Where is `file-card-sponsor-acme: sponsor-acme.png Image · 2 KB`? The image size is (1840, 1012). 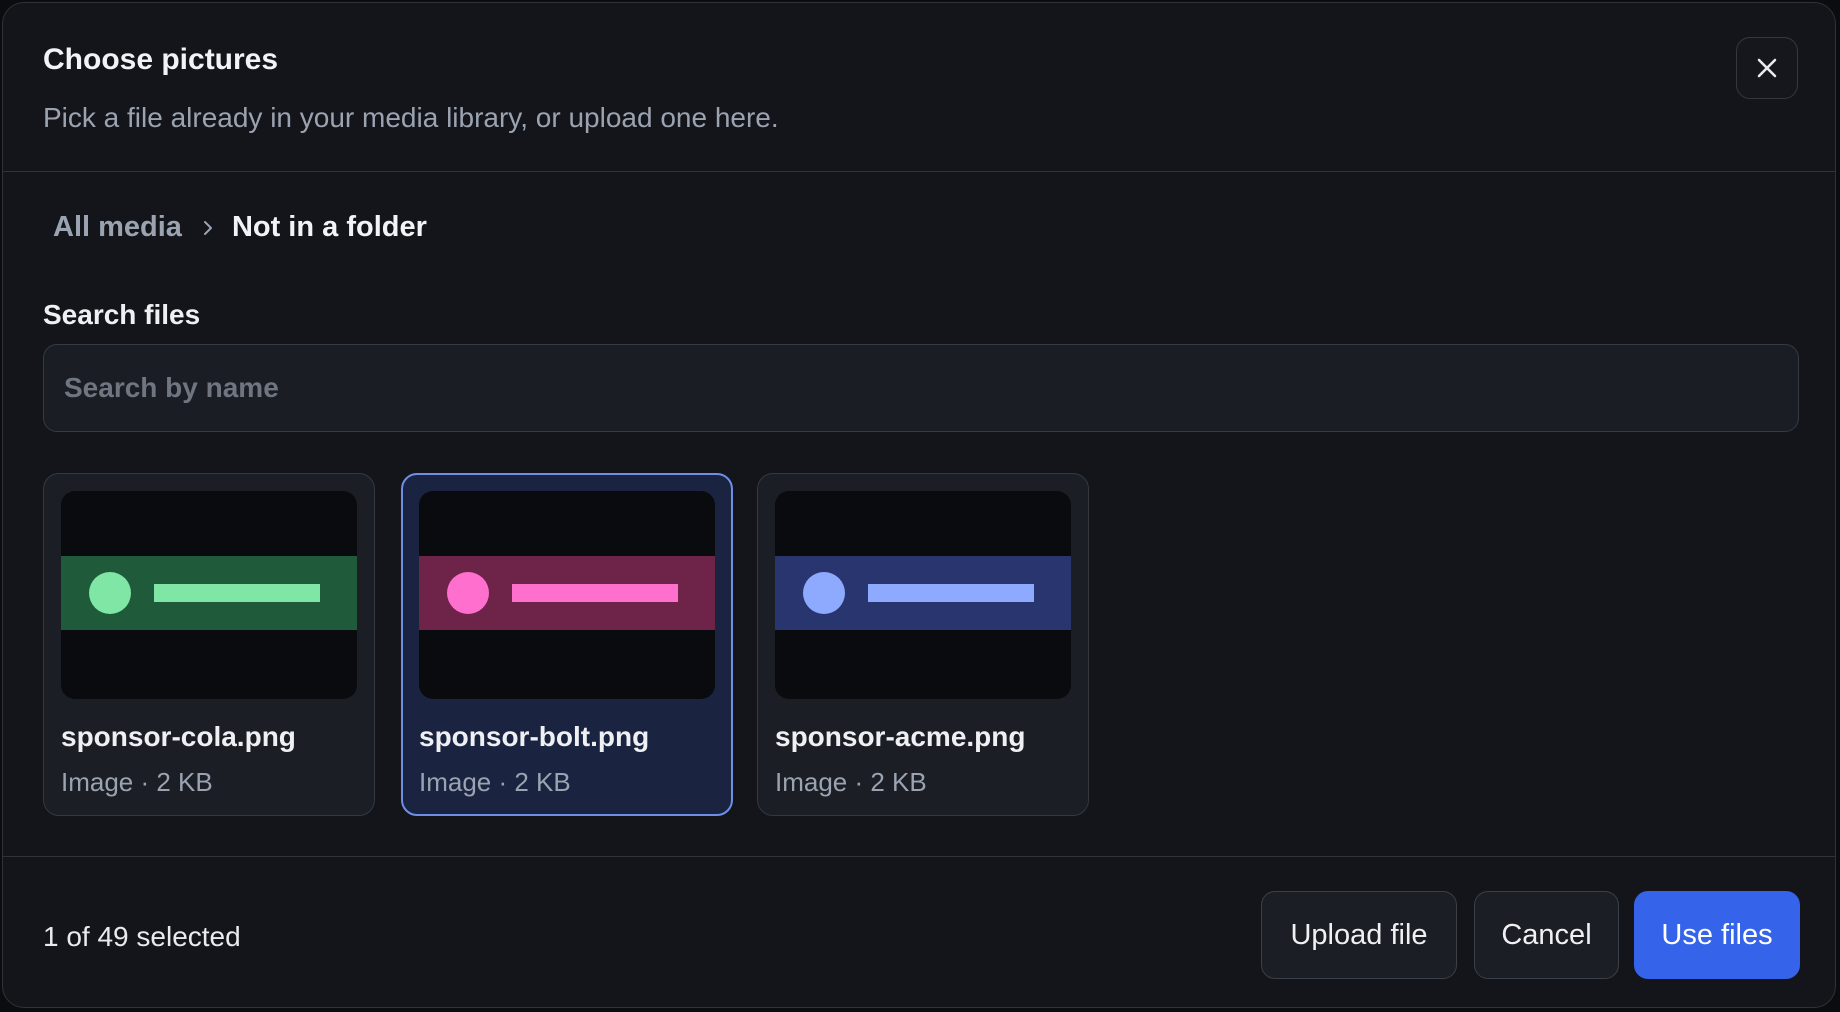
file-card-sponsor-acme: sponsor-acme.png Image · 2 KB is located at coordinates (923, 644).